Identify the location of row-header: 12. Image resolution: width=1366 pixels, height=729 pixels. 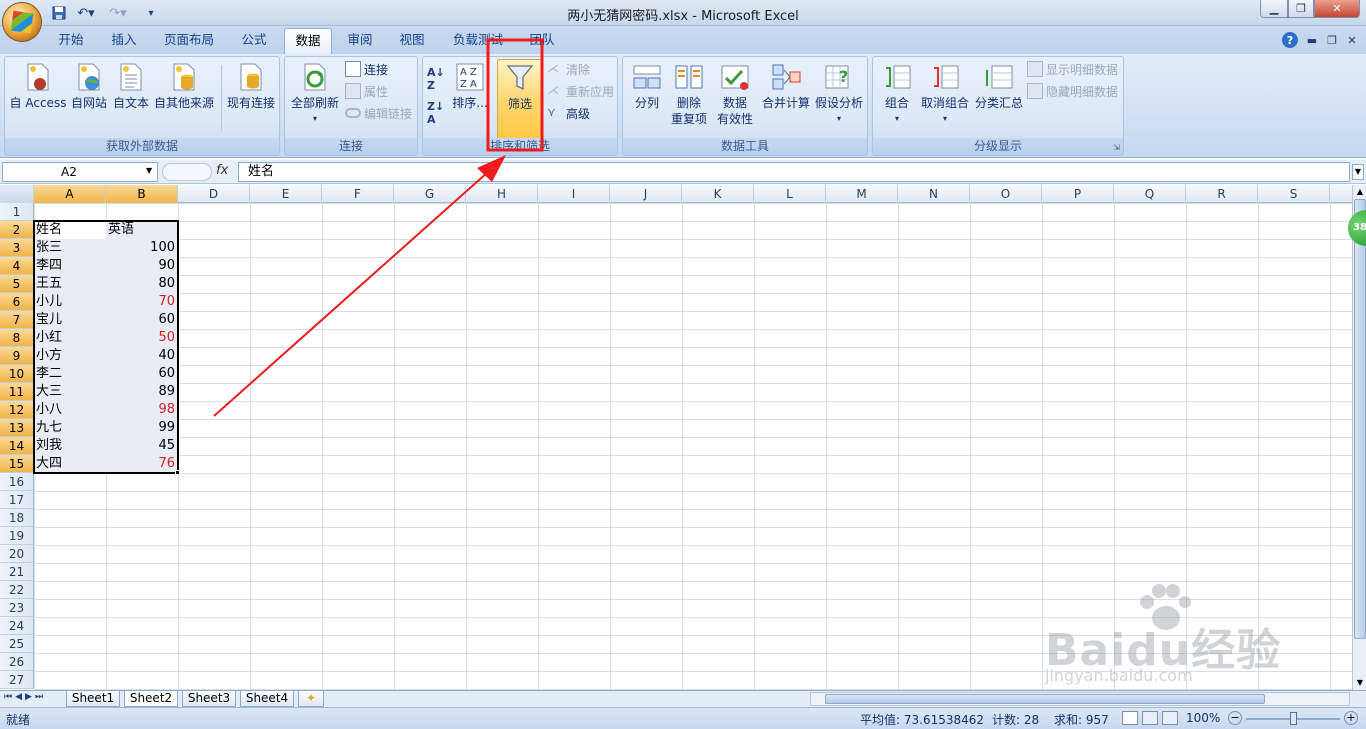
(17, 410).